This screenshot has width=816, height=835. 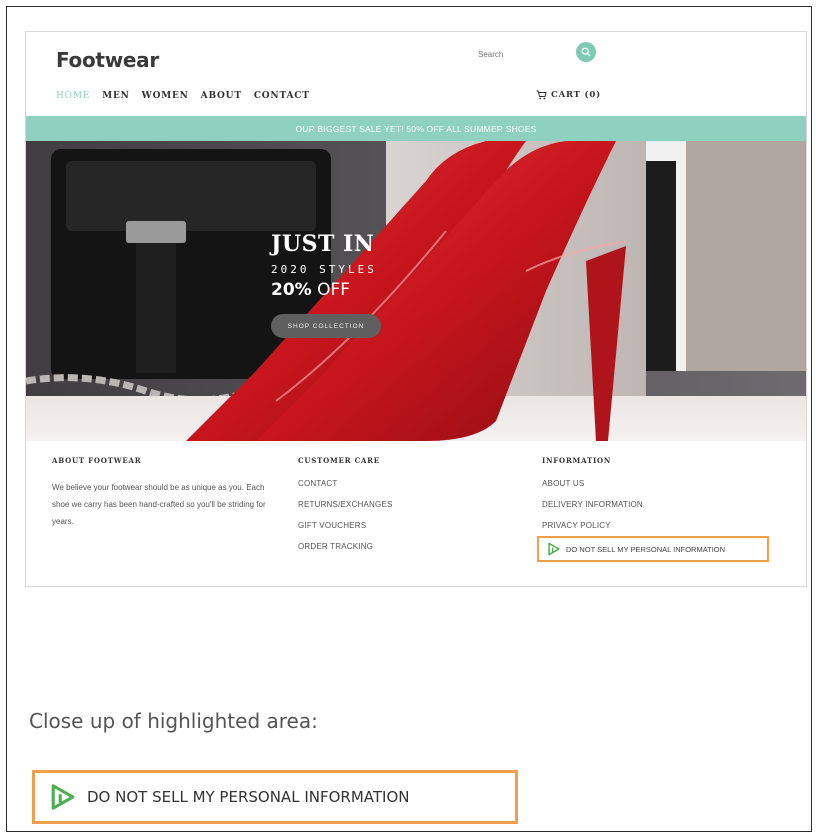 What do you see at coordinates (324, 269) in the screenshot?
I see `hero-subtitle: 2020 STYLES` at bounding box center [324, 269].